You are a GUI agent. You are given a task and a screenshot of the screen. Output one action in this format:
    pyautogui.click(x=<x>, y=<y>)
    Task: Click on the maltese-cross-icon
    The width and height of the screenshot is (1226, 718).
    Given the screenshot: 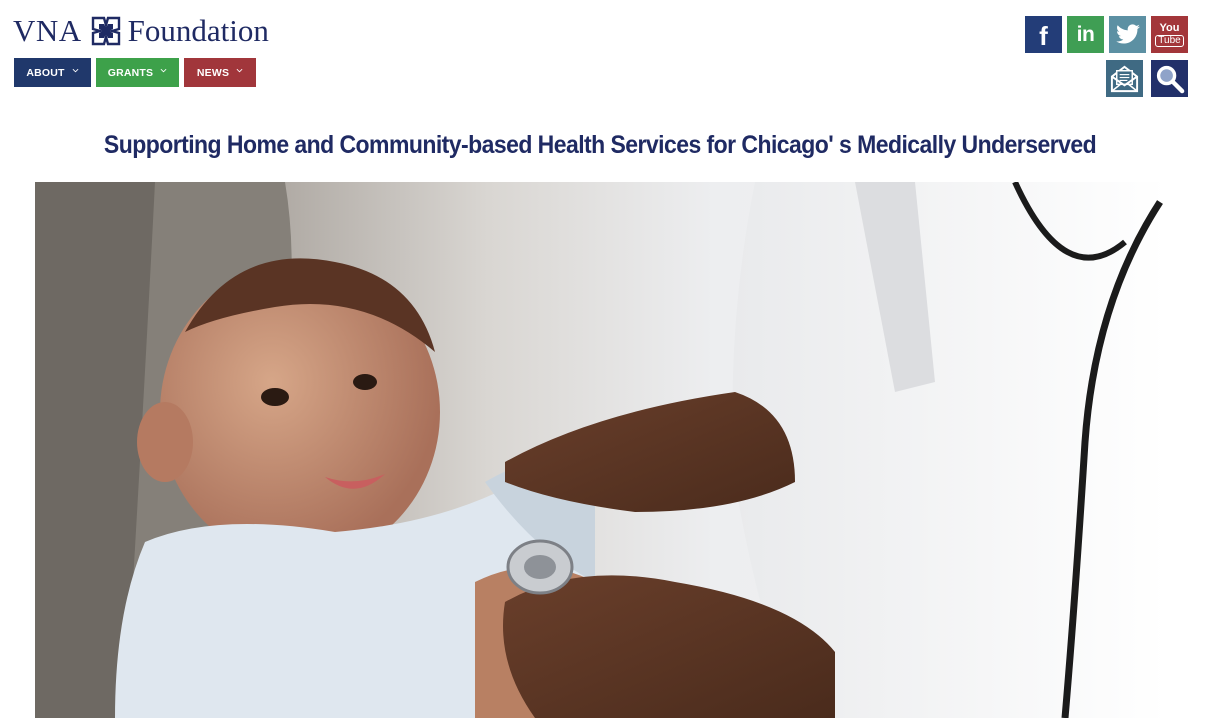 What is the action you would take?
    pyautogui.click(x=105, y=31)
    